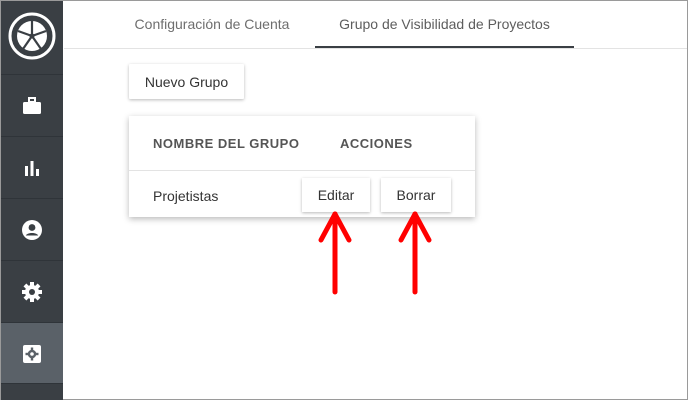 This screenshot has width=688, height=400. What do you see at coordinates (212, 24) in the screenshot?
I see `tab-account-settings: Configuración de Cuenta` at bounding box center [212, 24].